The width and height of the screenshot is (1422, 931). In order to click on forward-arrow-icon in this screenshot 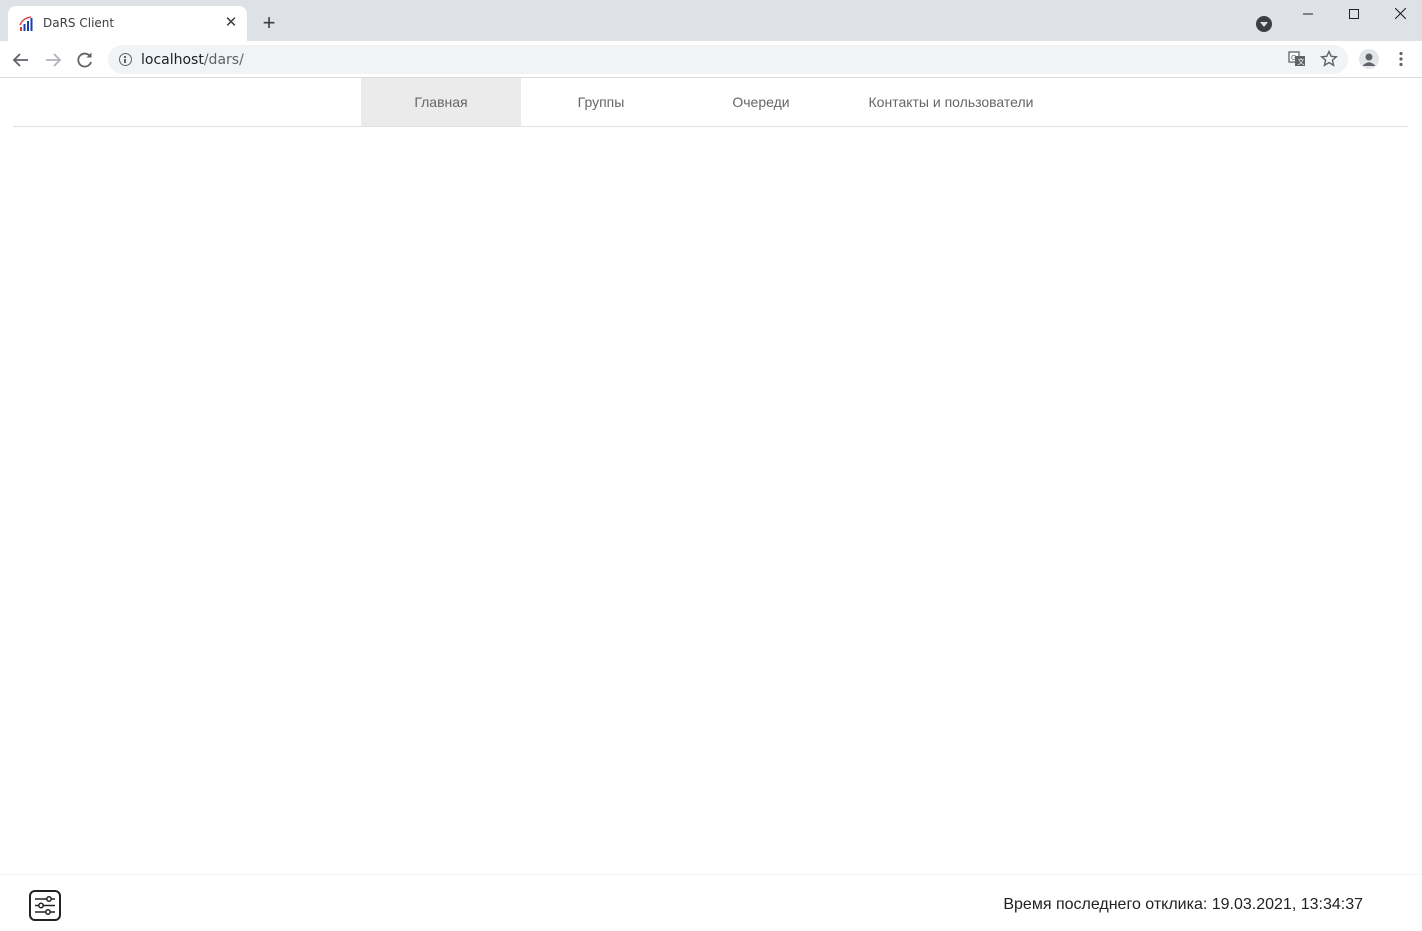, I will do `click(53, 60)`.